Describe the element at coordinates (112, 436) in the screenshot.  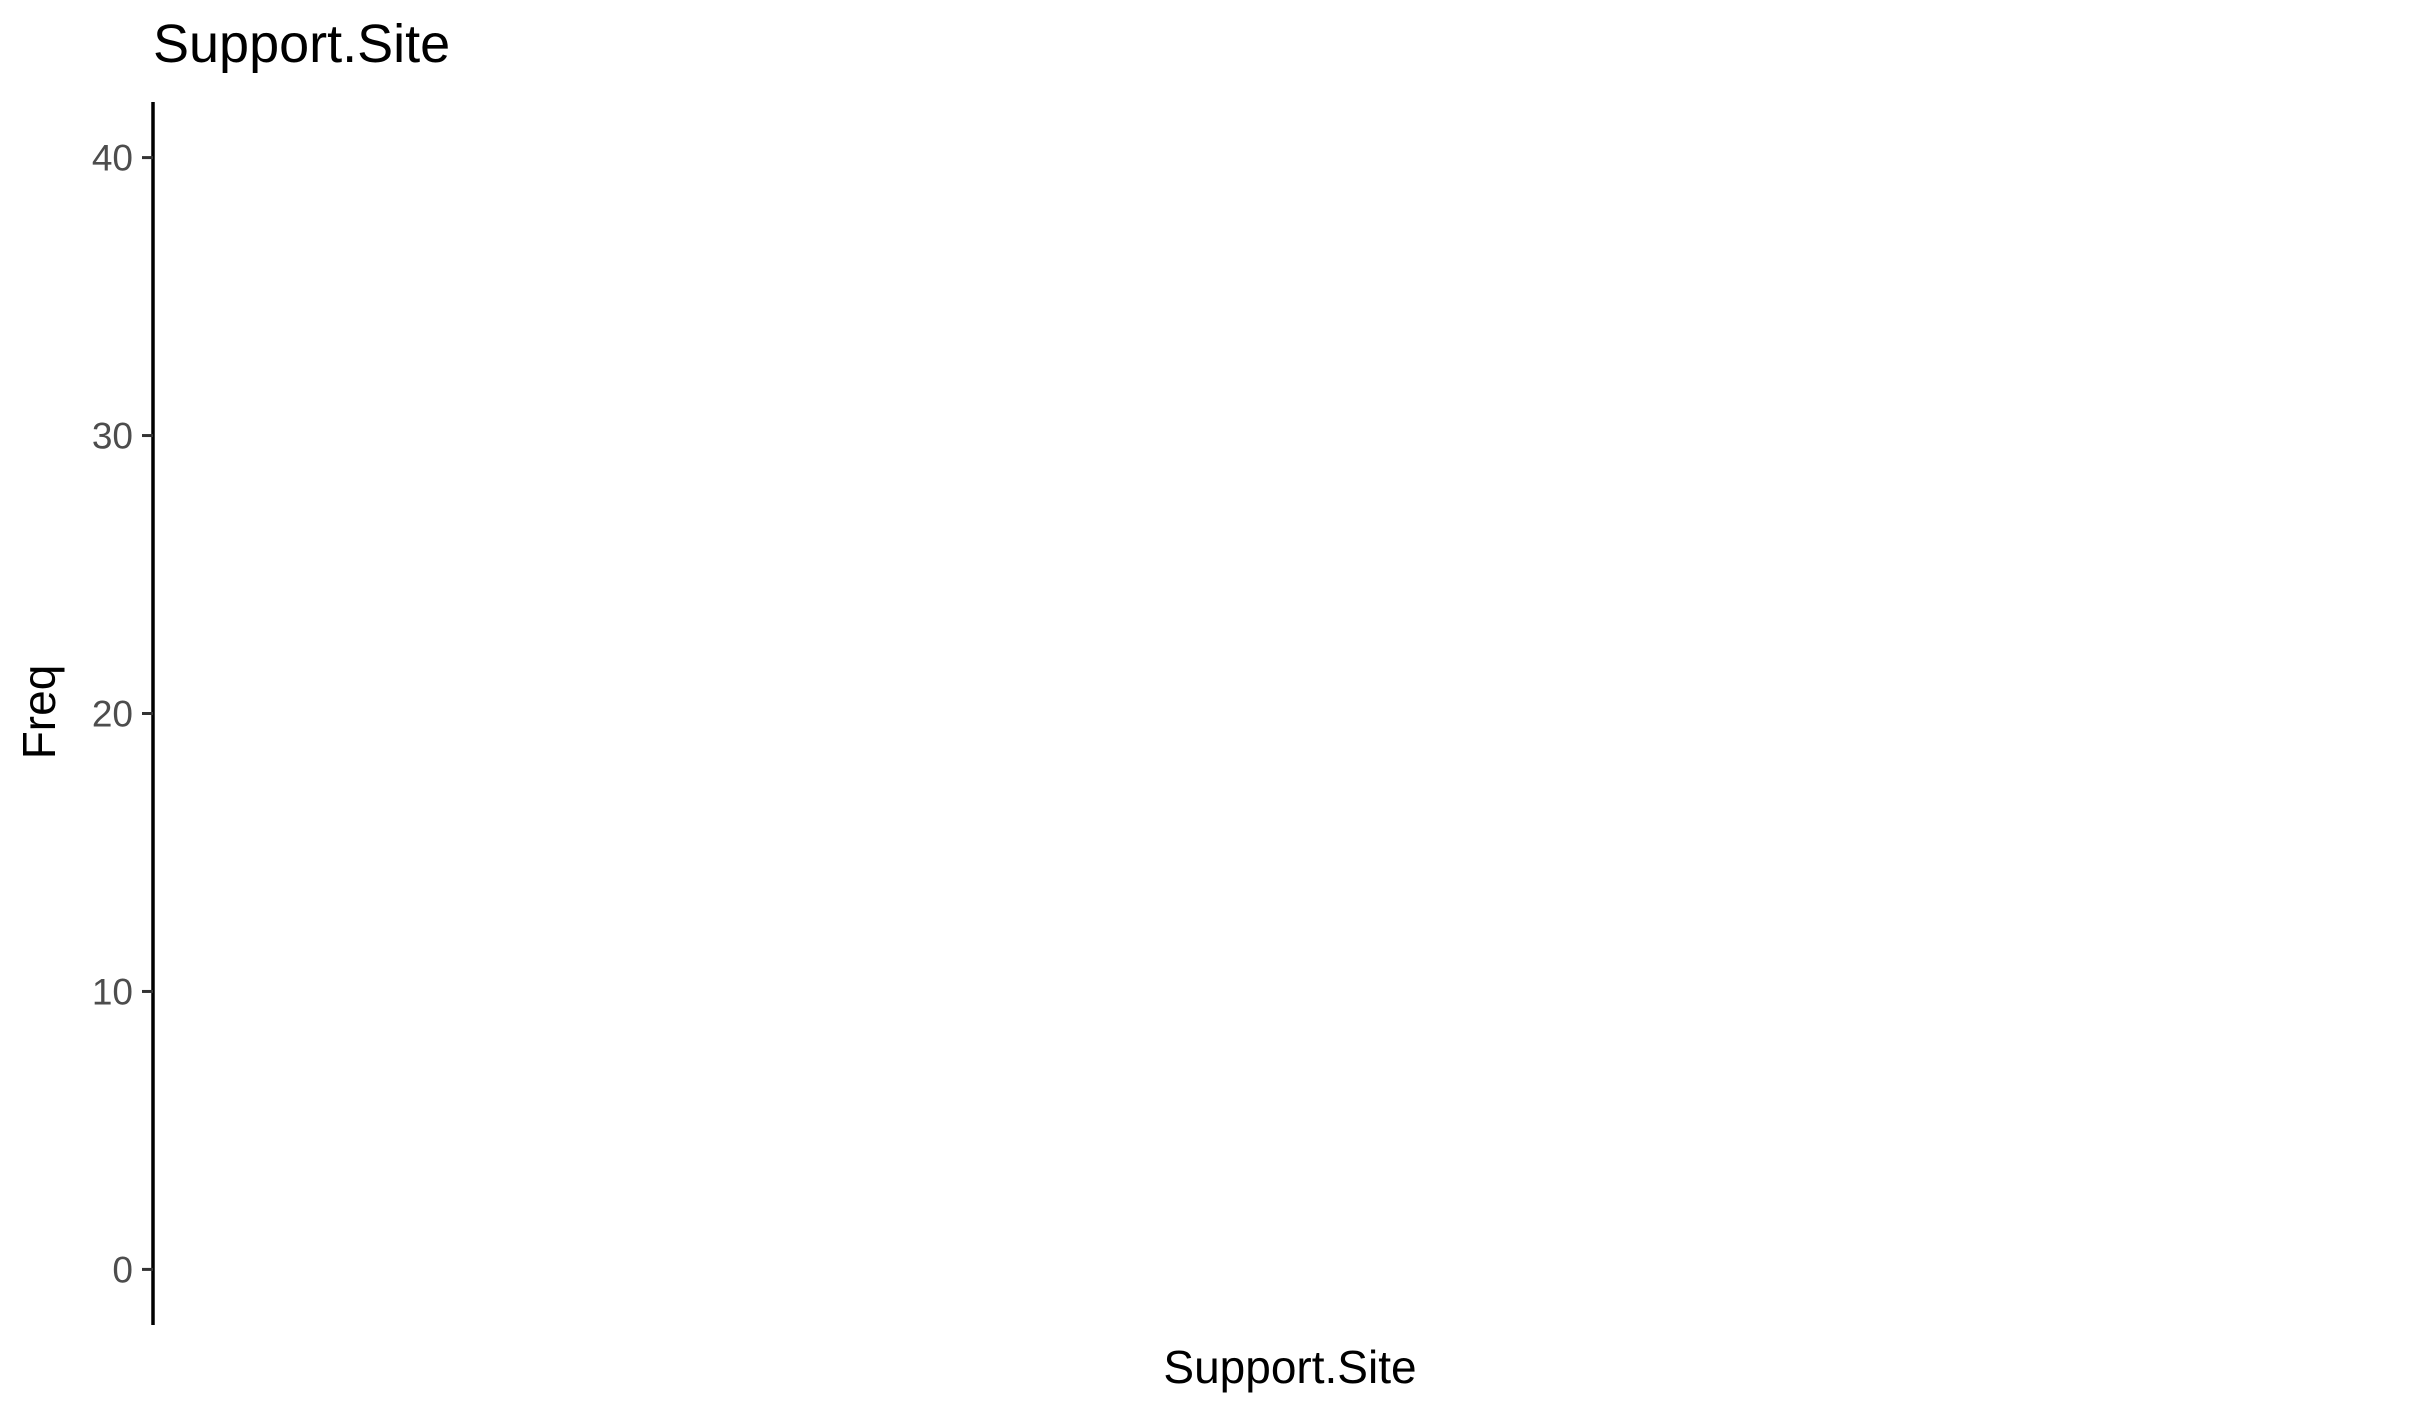
I see `y-tick-label: 30` at that location.